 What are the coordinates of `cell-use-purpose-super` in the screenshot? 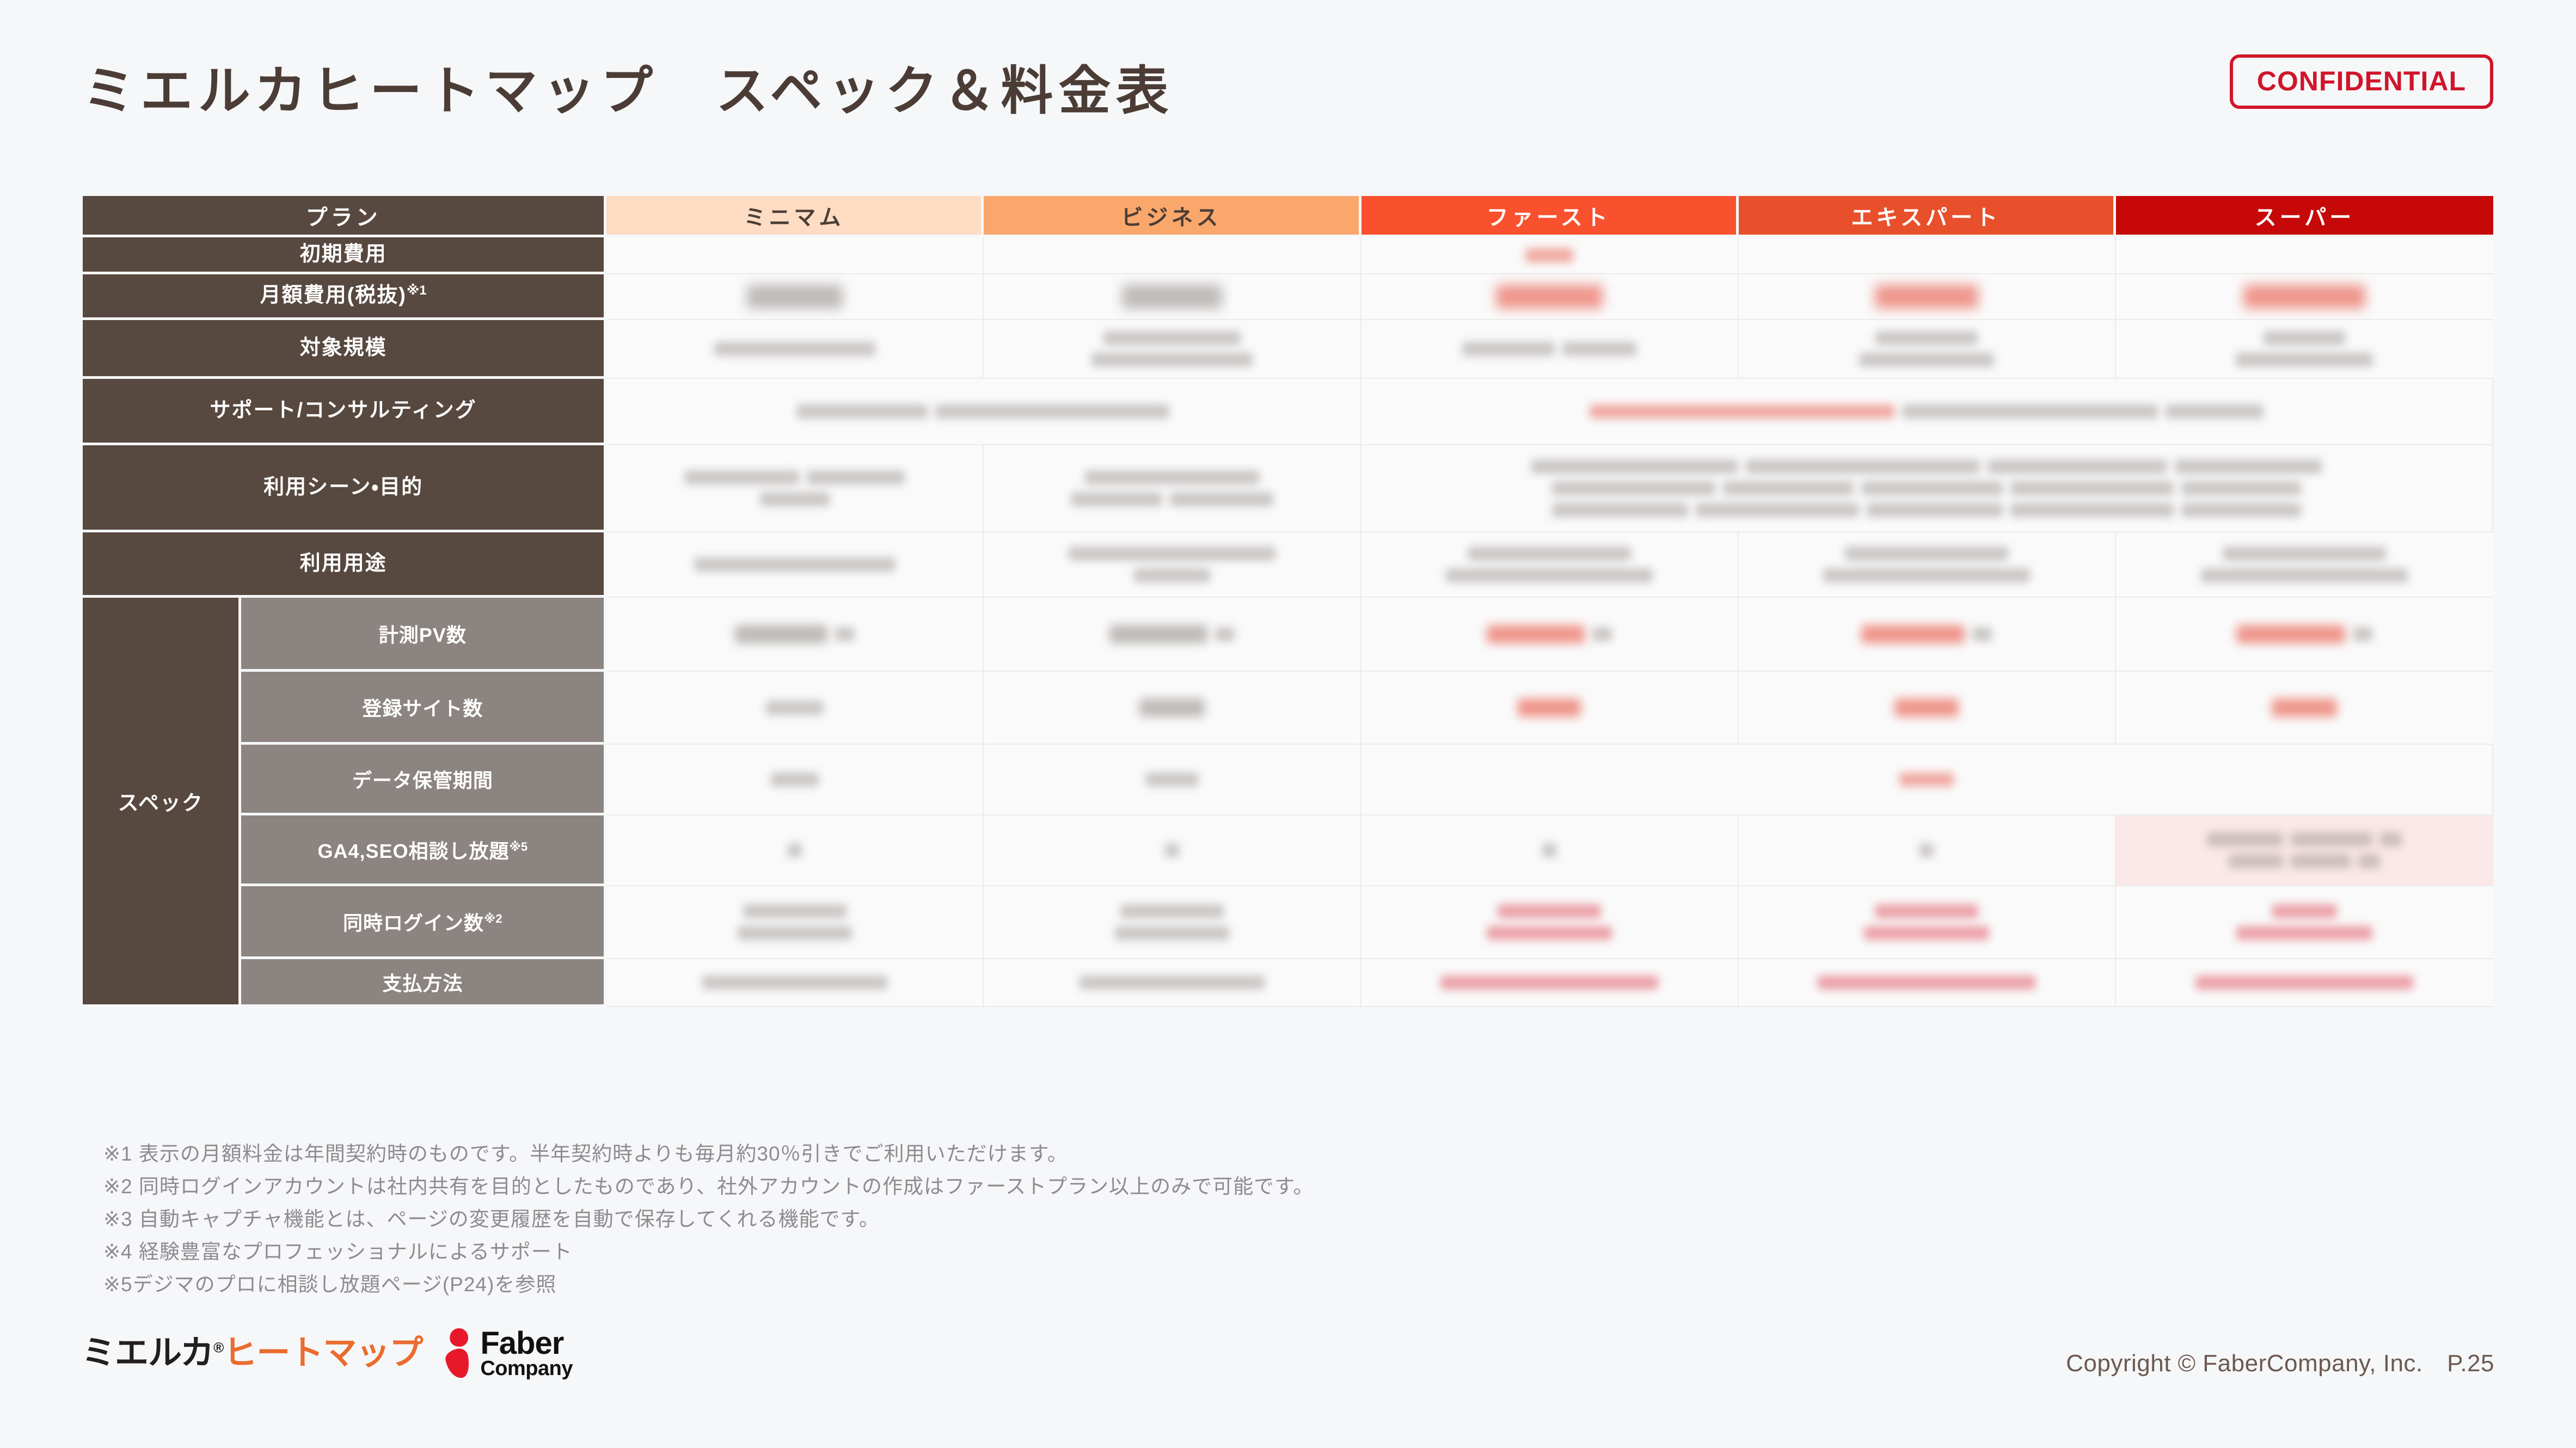 It's located at (2304, 565).